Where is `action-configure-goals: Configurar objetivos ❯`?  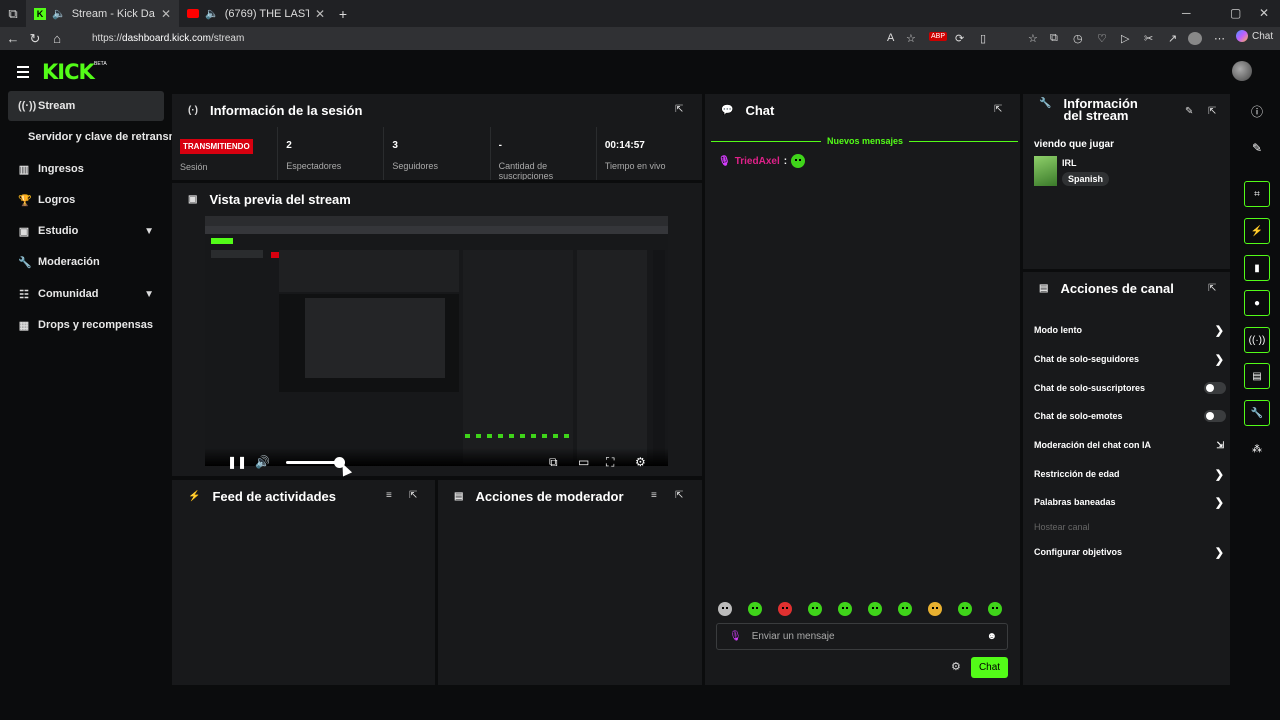 action-configure-goals: Configurar objetivos ❯ is located at coordinates (1129, 552).